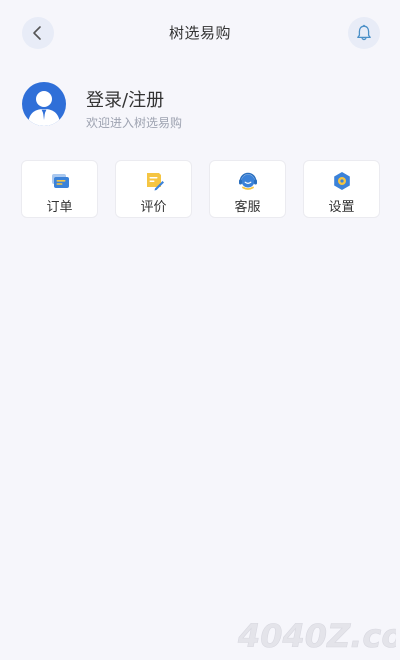  I want to click on page-title: 树选易购, so click(199, 33).